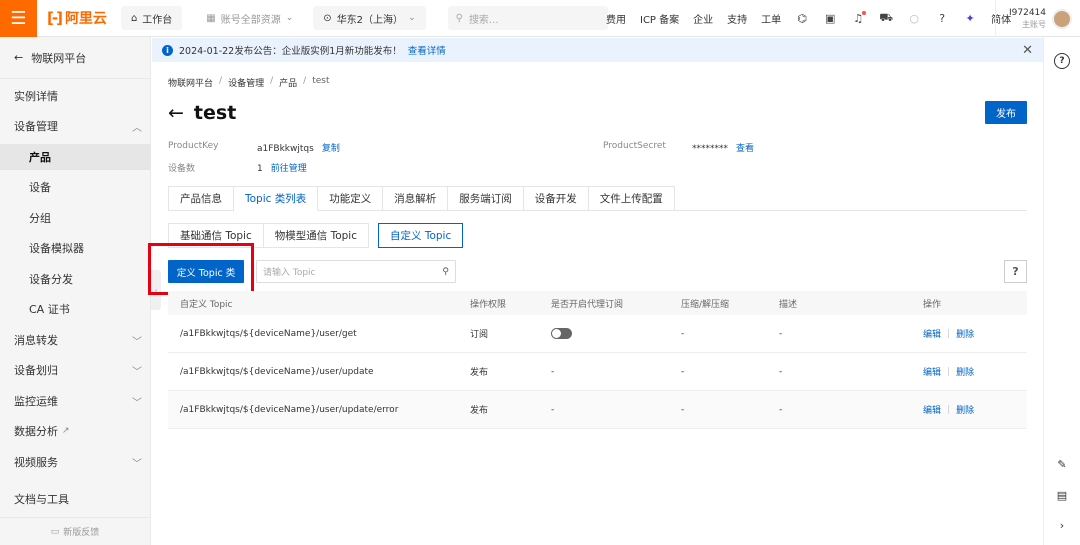 The height and width of the screenshot is (545, 1080). Describe the element at coordinates (561, 333) in the screenshot. I see `proxy-toggle` at that location.